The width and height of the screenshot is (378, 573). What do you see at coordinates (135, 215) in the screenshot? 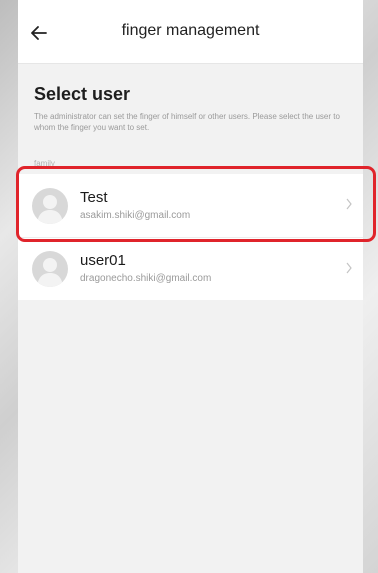
I see `user-email: asakim.shiki@gmail.com` at bounding box center [135, 215].